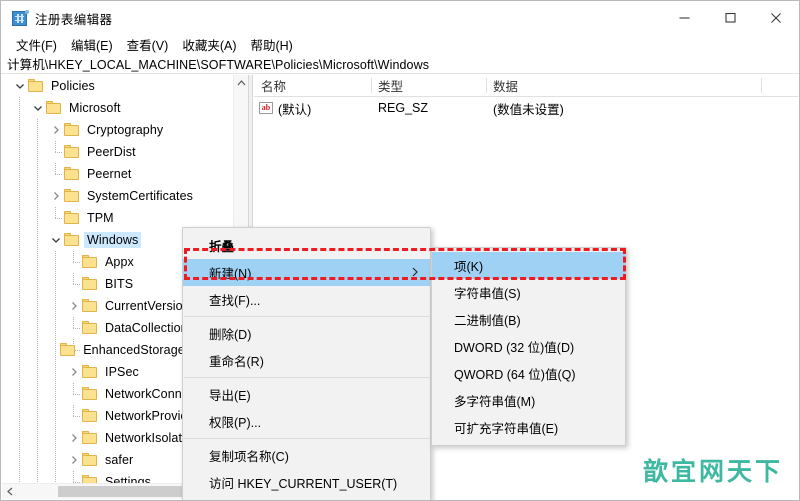  I want to click on menu-item-3: 收藏夹(A), so click(209, 44).